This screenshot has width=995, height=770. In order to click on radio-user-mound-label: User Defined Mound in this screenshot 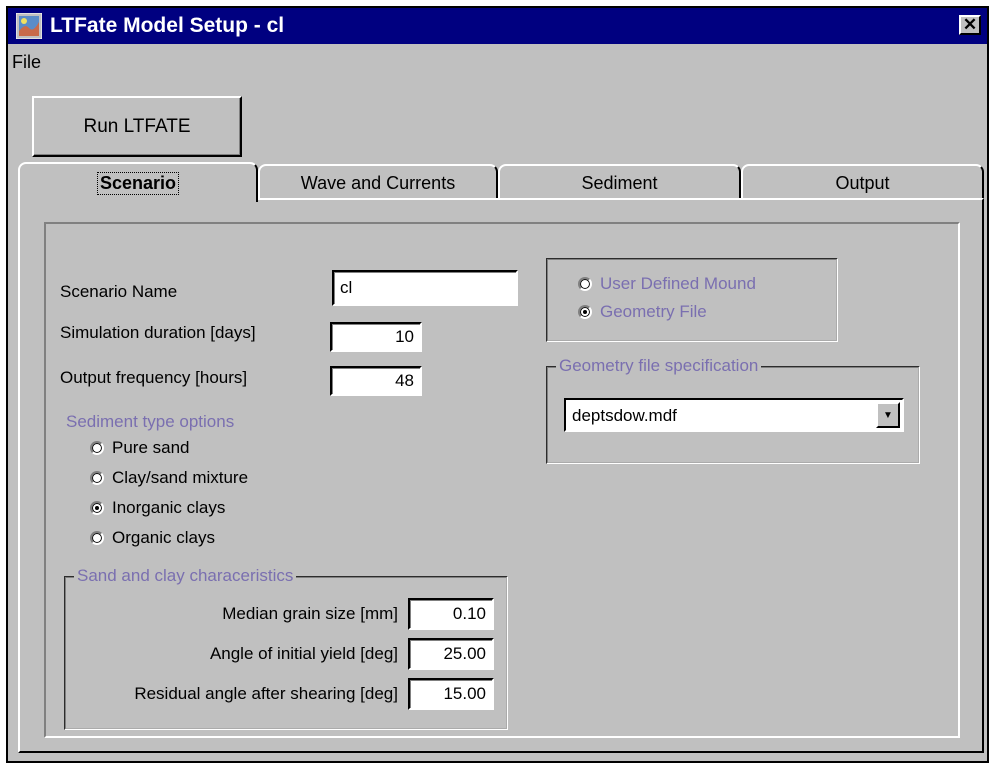, I will do `click(678, 283)`.